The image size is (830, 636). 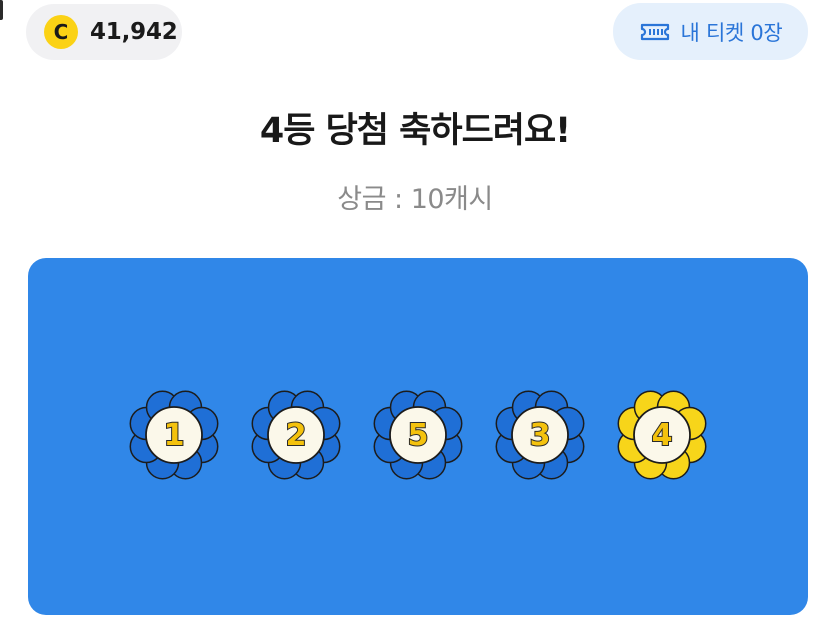 What do you see at coordinates (1, 10) in the screenshot?
I see `window-edge` at bounding box center [1, 10].